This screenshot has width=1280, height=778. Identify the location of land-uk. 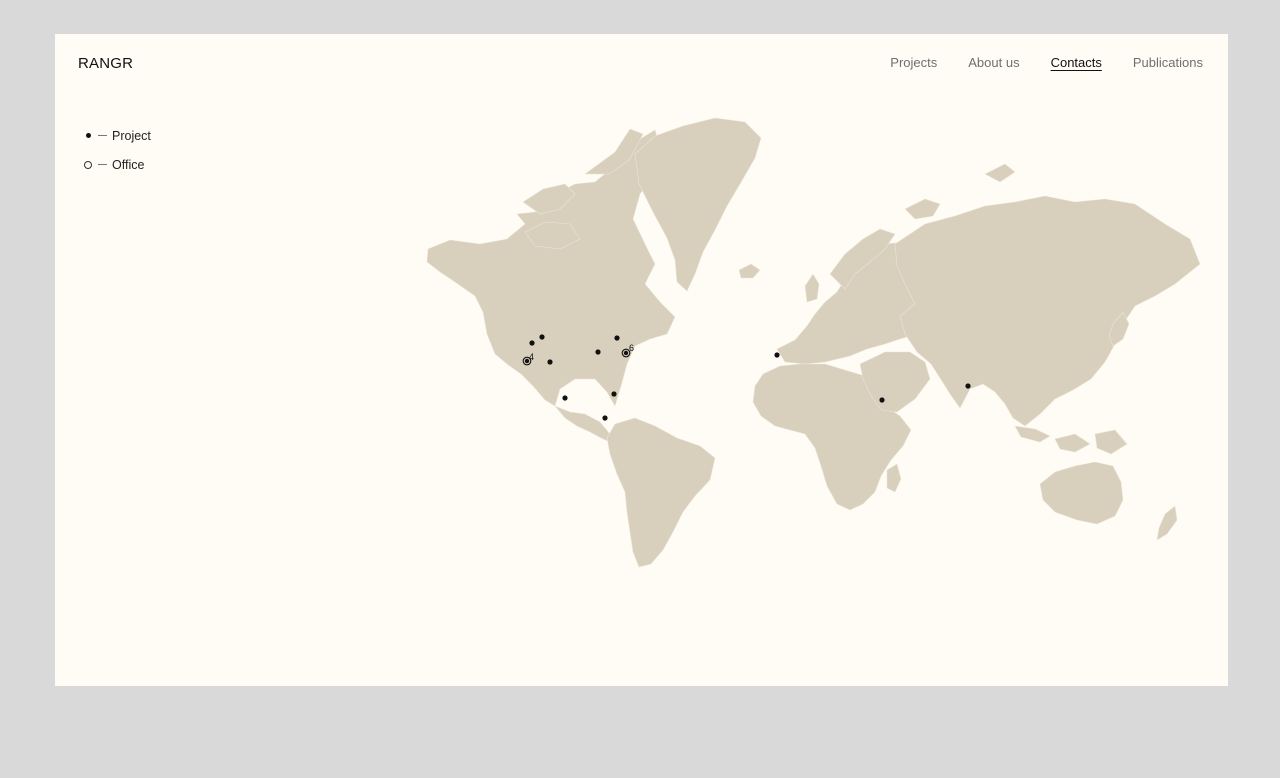
(812, 288).